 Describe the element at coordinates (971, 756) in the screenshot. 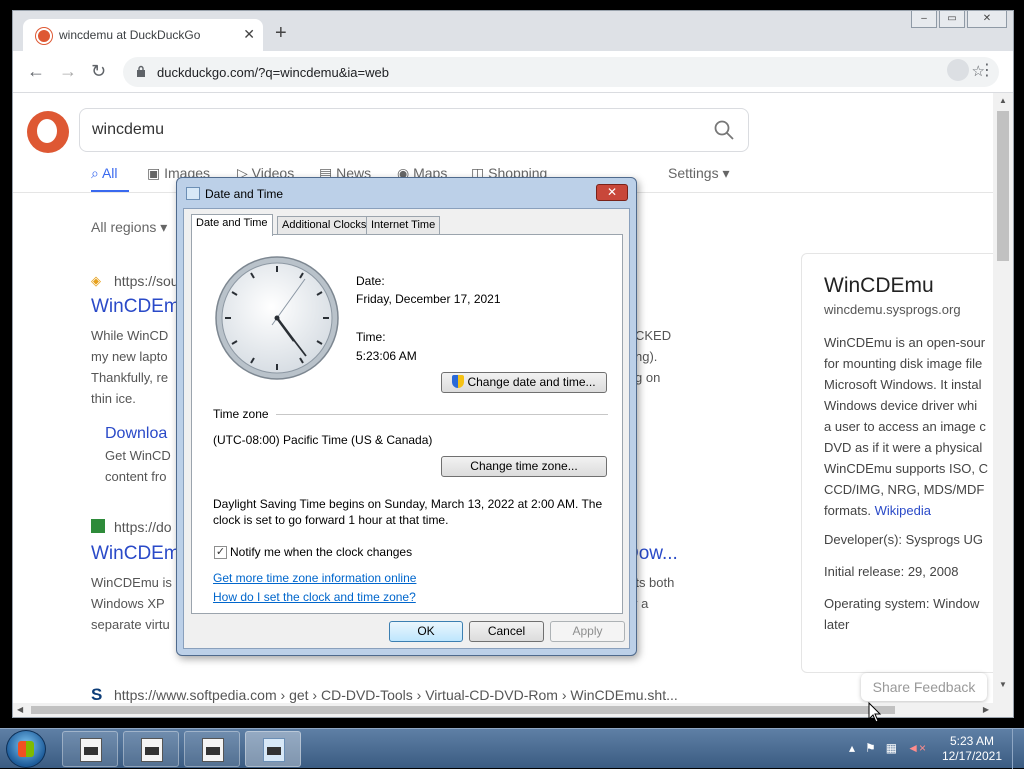

I see `taskbar-date: 12/17/2021` at that location.